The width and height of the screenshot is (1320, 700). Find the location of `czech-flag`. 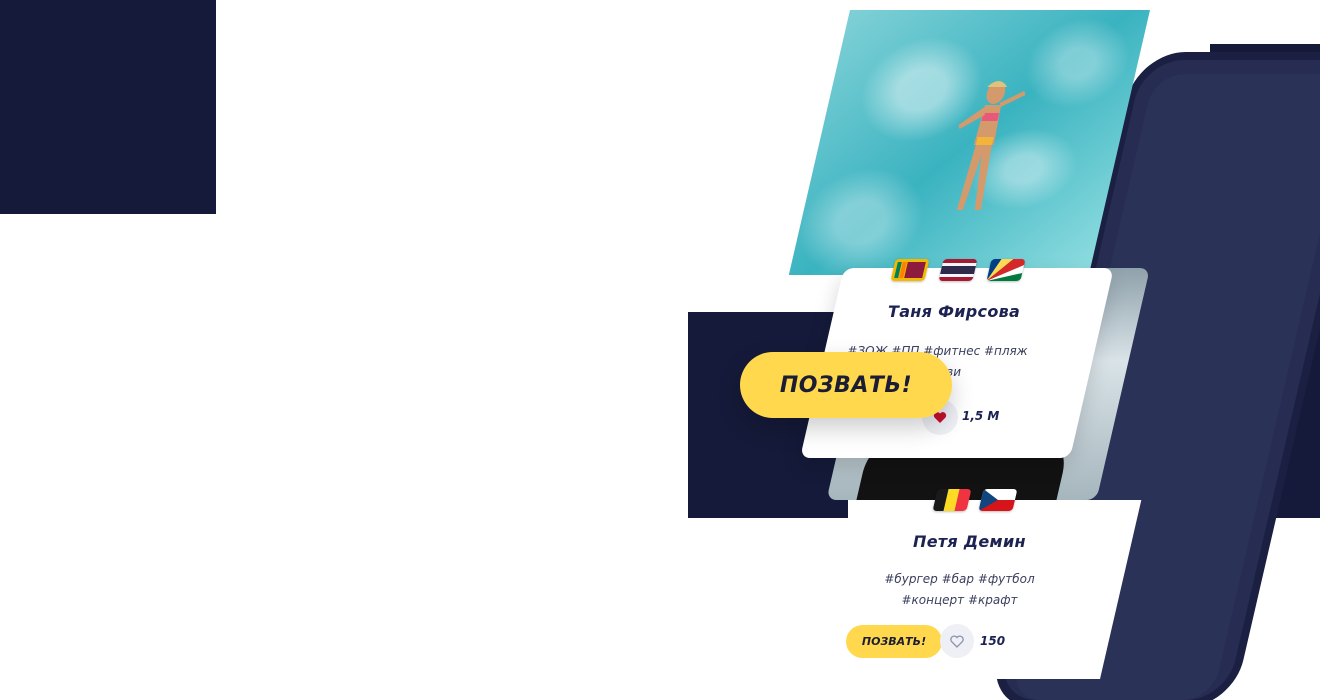

czech-flag is located at coordinates (998, 500).